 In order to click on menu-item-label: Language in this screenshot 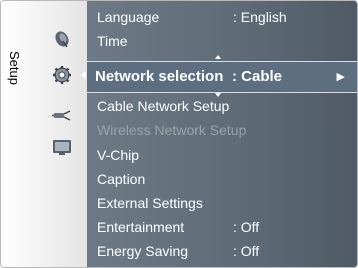, I will do `click(128, 17)`.